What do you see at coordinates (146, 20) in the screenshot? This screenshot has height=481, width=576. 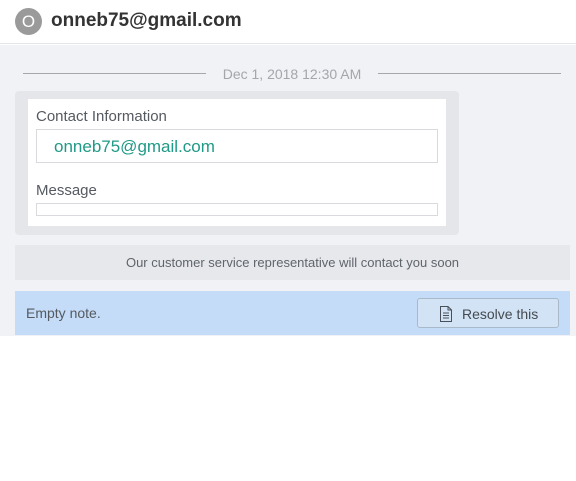 I see `contact-title: onneb75@gmail.com` at bounding box center [146, 20].